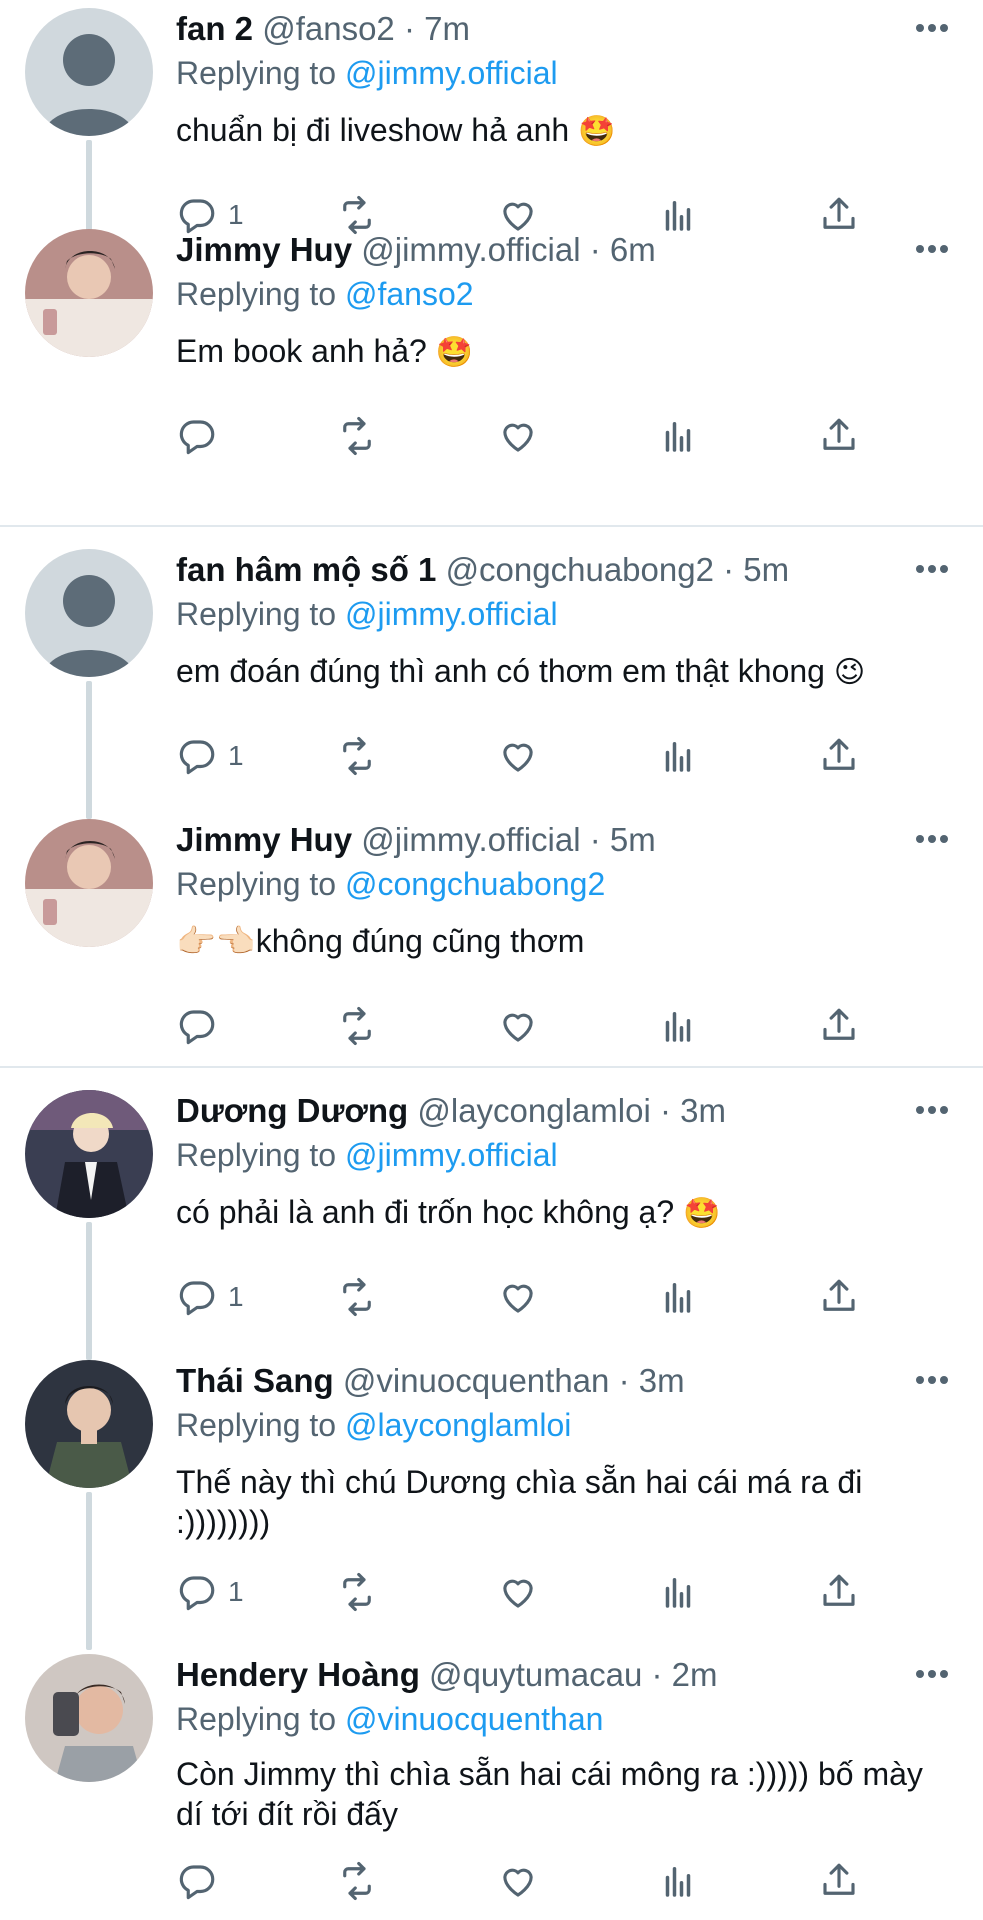  I want to click on author-handle: @layconglamloi, so click(533, 1110).